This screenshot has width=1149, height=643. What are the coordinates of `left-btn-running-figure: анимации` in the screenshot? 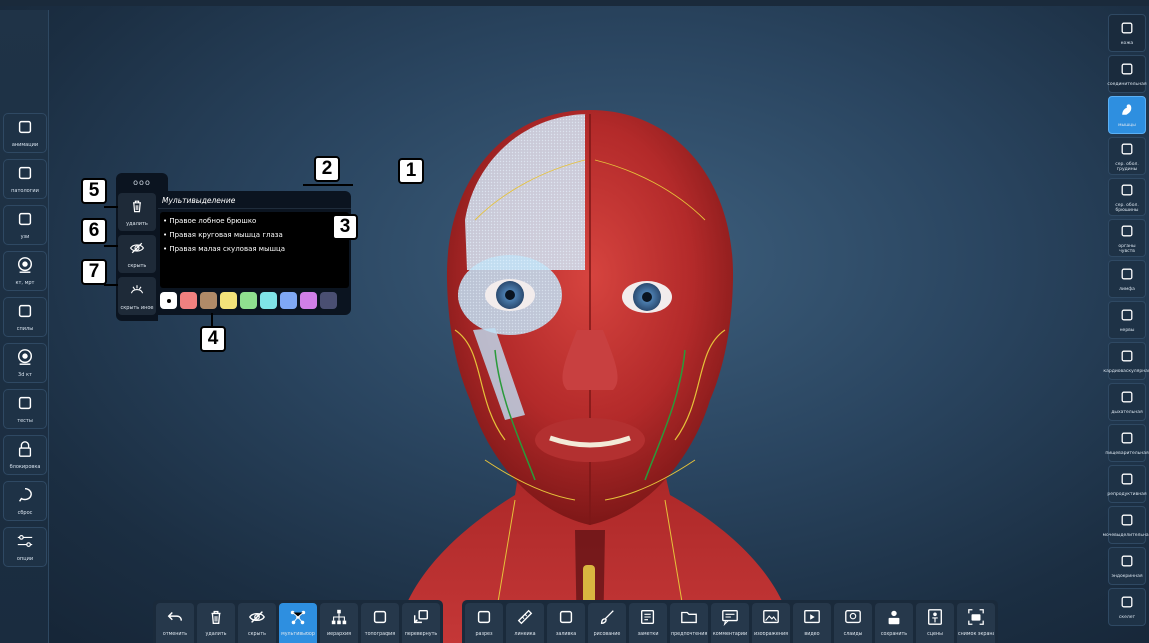 It's located at (25, 133).